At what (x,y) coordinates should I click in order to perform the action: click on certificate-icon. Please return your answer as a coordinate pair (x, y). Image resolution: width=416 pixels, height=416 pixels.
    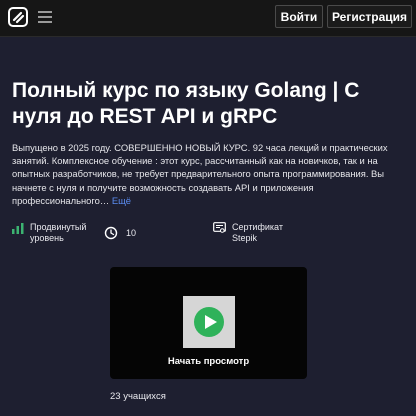
    Looking at the image, I should click on (219, 227).